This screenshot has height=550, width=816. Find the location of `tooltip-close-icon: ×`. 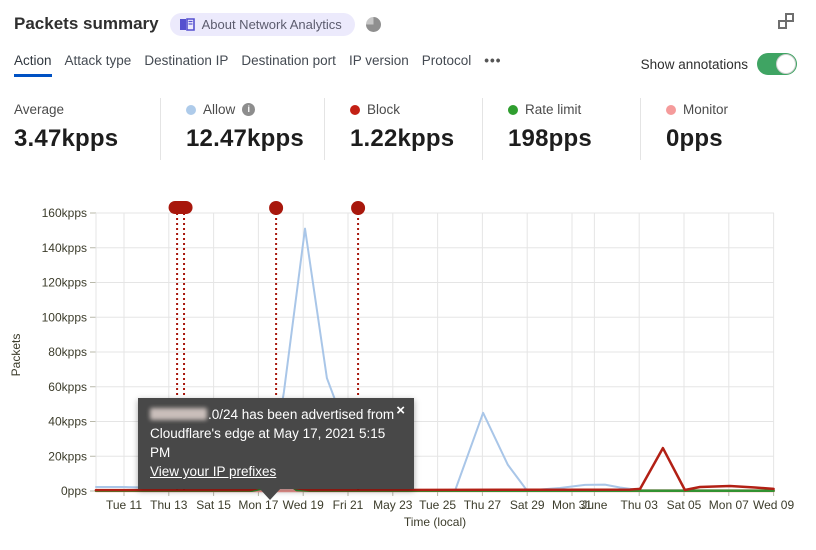

tooltip-close-icon: × is located at coordinates (400, 410).